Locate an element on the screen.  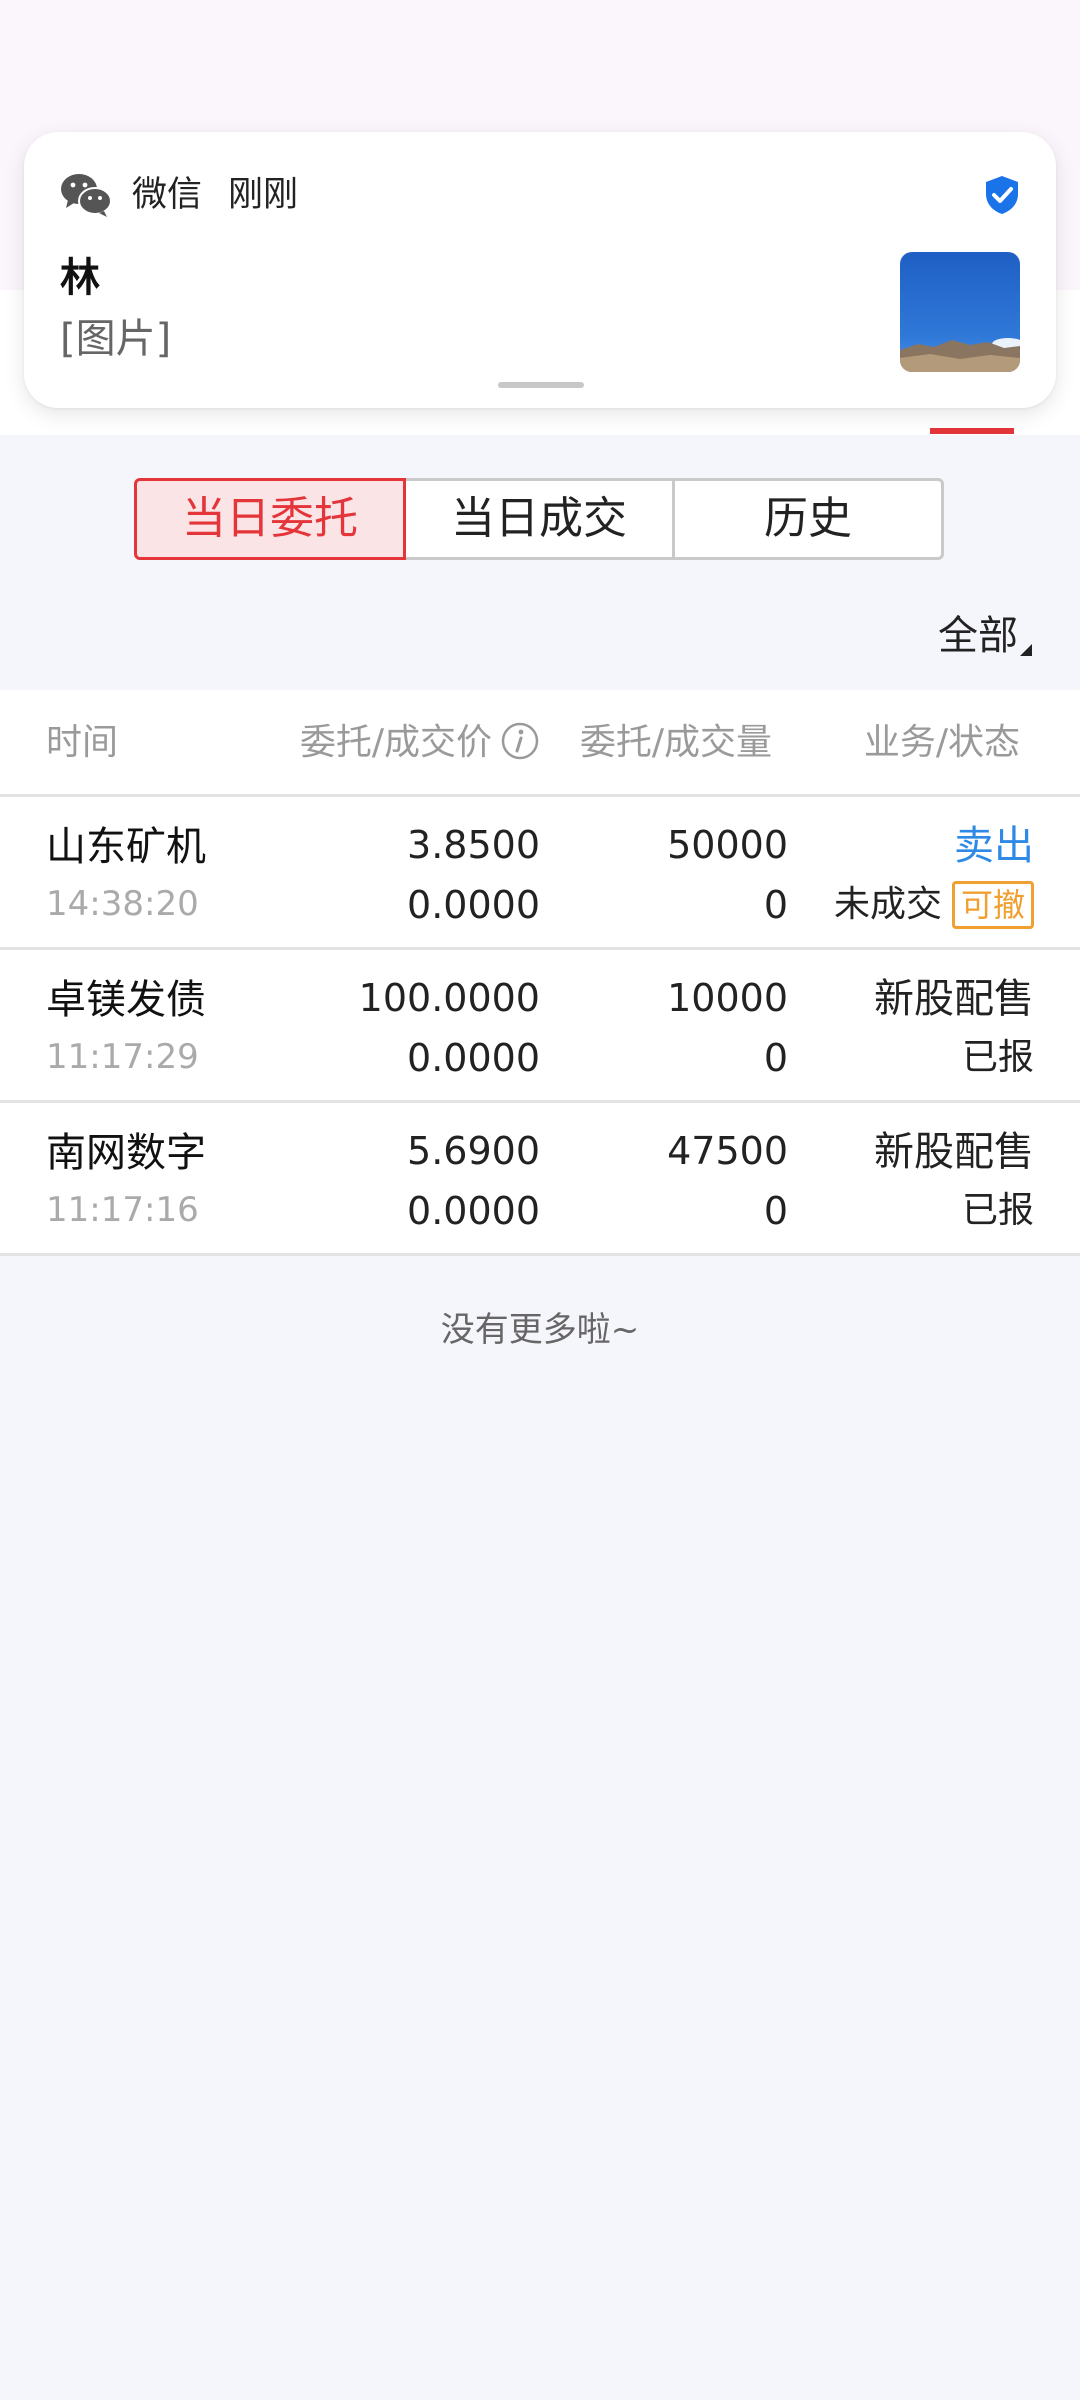
tab-today-deals: 当日成交 is located at coordinates (540, 519).